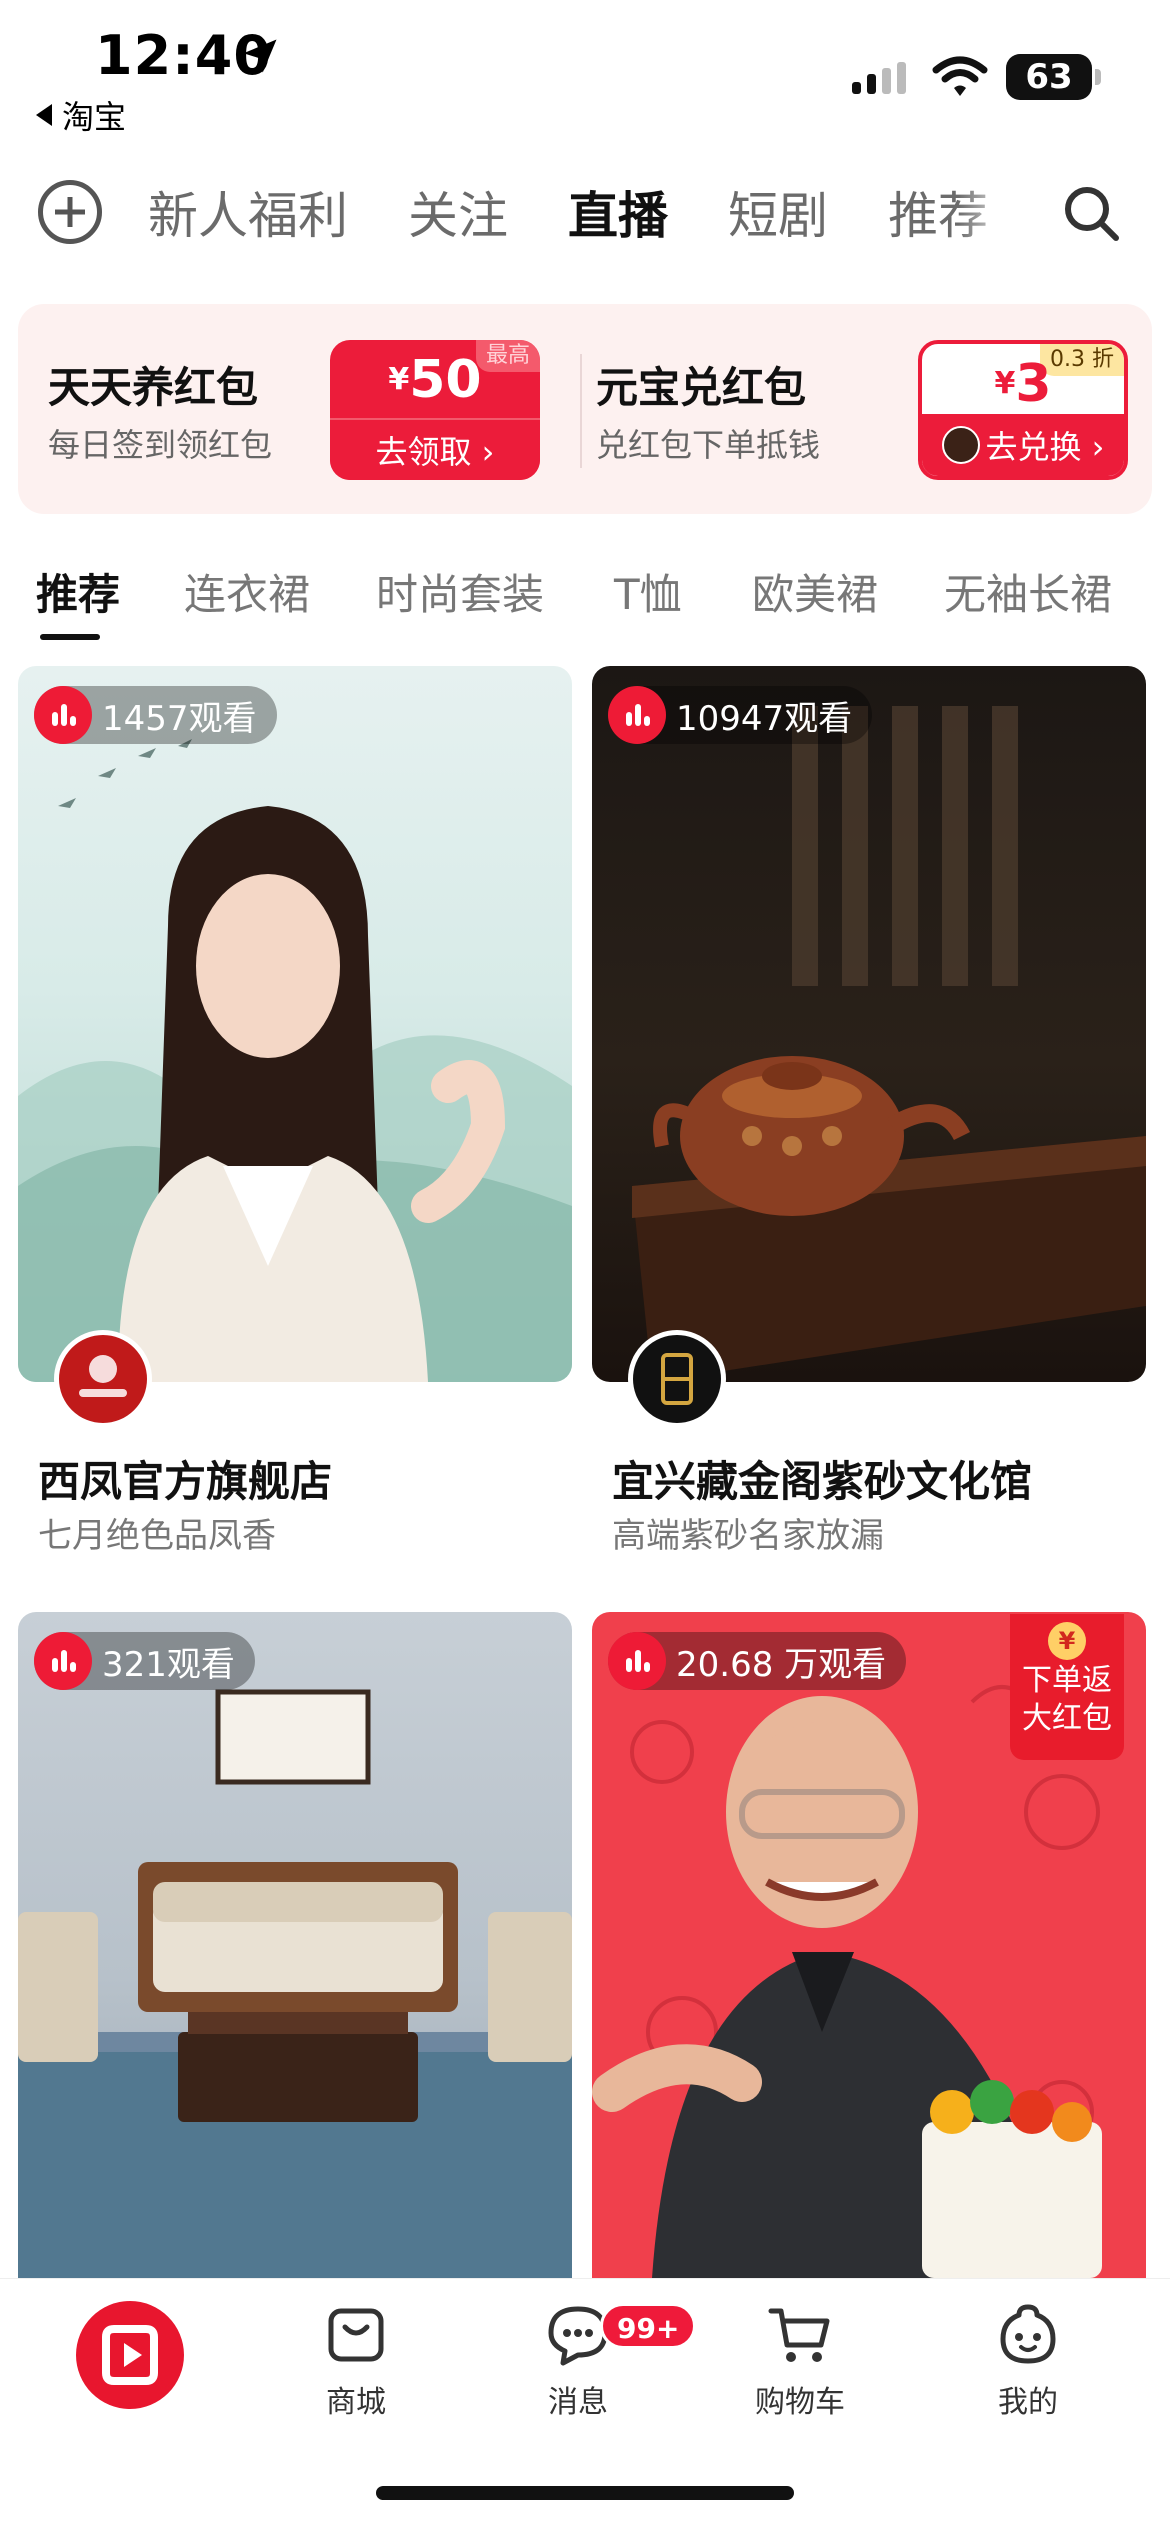  Describe the element at coordinates (435, 449) in the screenshot. I see `claim-button: 去领取 ›` at that location.